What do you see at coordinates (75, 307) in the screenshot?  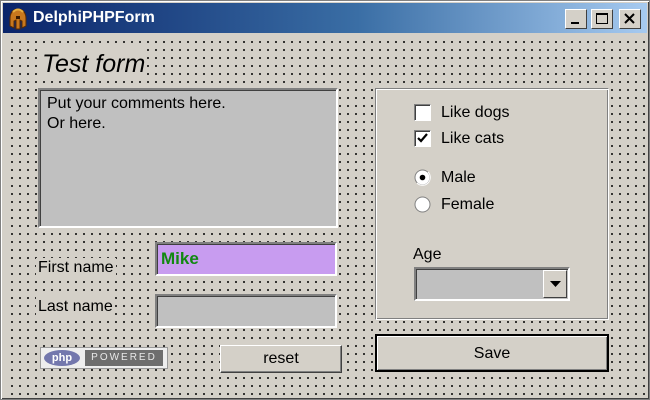 I see `last-name-label: Last name` at bounding box center [75, 307].